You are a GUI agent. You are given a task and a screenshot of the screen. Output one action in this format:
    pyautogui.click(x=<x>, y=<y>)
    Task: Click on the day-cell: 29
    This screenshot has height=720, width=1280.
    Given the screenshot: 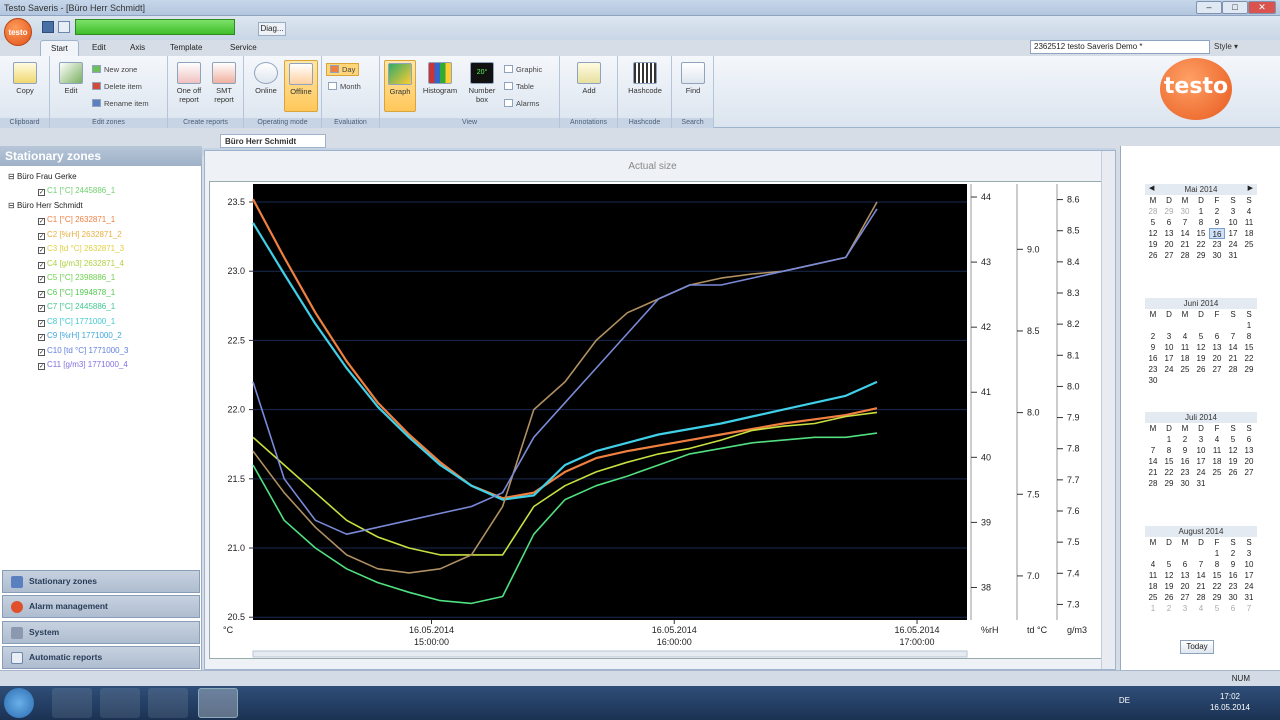 What is the action you would take?
    pyautogui.click(x=1201, y=255)
    